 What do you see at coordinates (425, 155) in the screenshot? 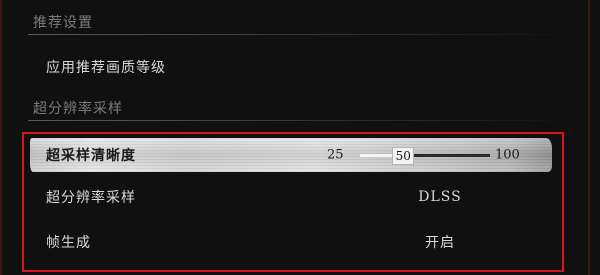
I see `render-scale-slider: 50` at bounding box center [425, 155].